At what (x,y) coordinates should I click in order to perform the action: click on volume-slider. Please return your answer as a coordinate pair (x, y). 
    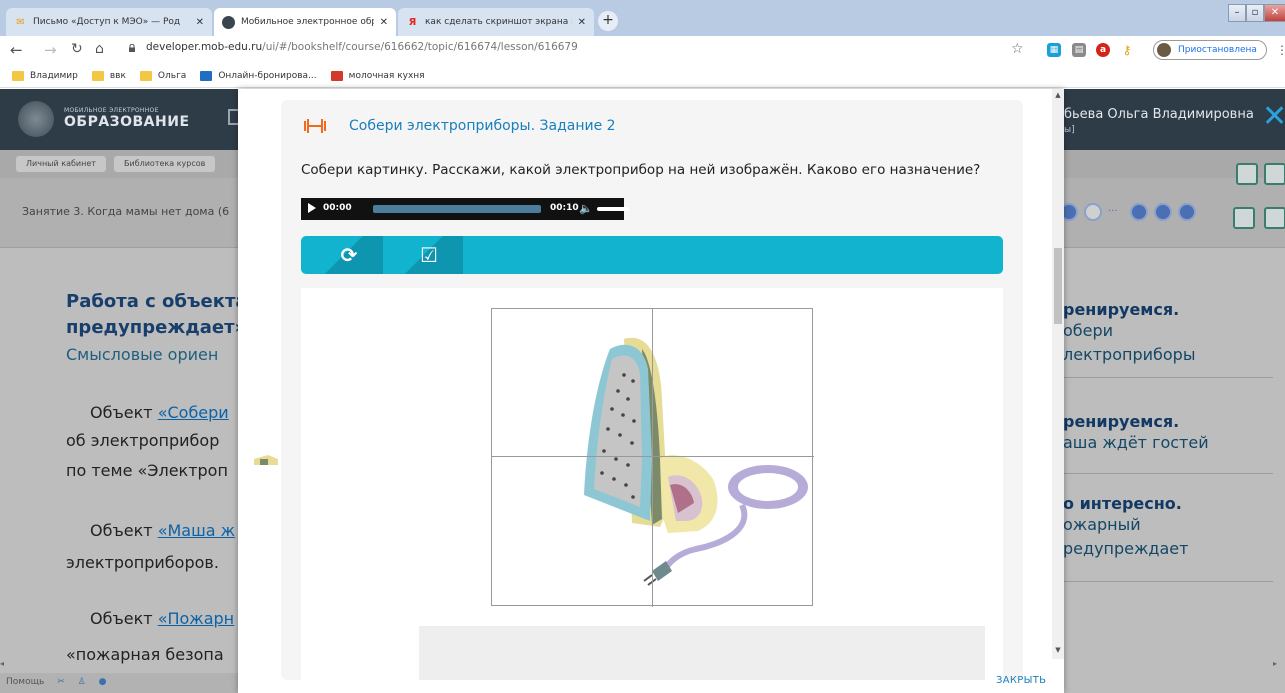
    Looking at the image, I should click on (613, 209).